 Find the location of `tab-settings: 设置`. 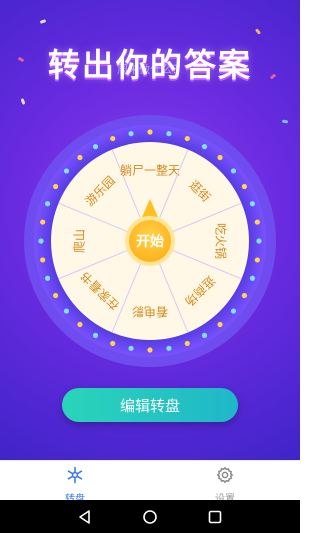

tab-settings: 设置 is located at coordinates (225, 484).